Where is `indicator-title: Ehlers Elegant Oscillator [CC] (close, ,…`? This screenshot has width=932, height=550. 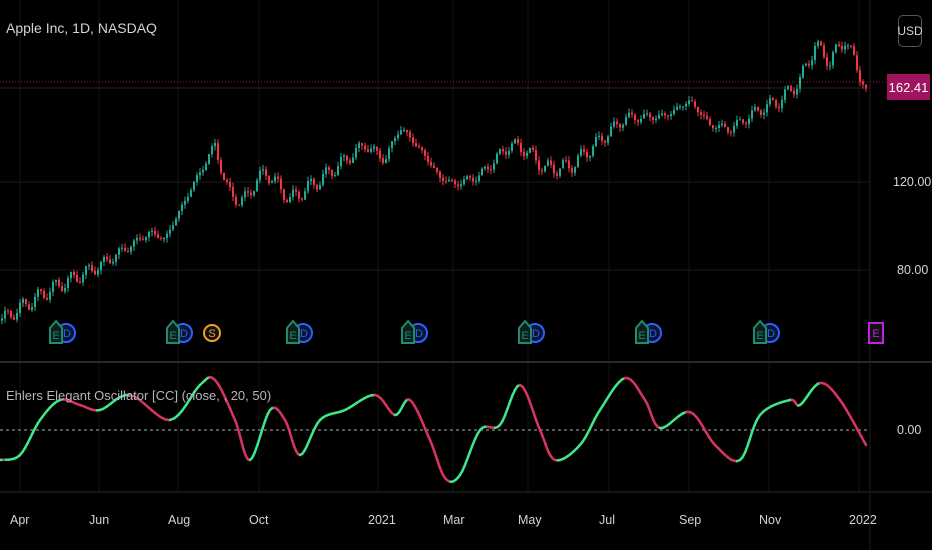 indicator-title: Ehlers Elegant Oscillator [CC] (close, ,… is located at coordinates (138, 395).